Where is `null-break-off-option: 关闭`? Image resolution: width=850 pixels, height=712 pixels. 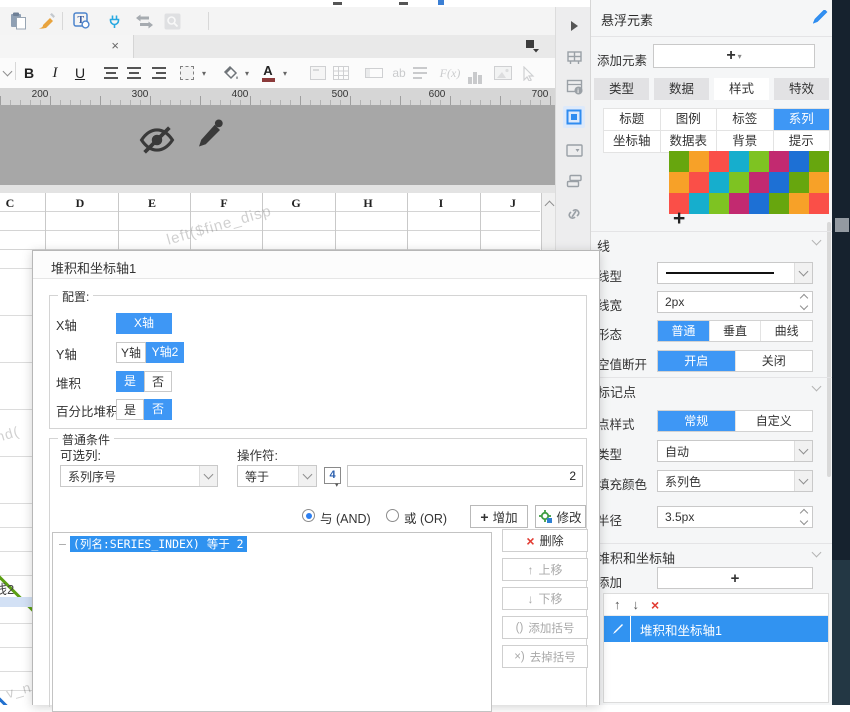 null-break-off-option: 关闭 is located at coordinates (773, 361).